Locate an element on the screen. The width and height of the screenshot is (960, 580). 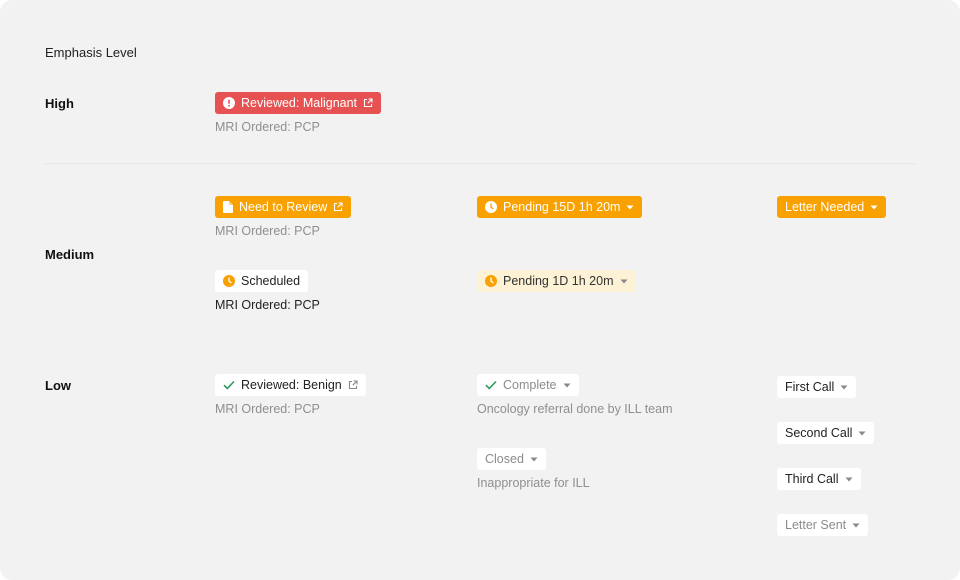
chip-label: Complete is located at coordinates (530, 385).